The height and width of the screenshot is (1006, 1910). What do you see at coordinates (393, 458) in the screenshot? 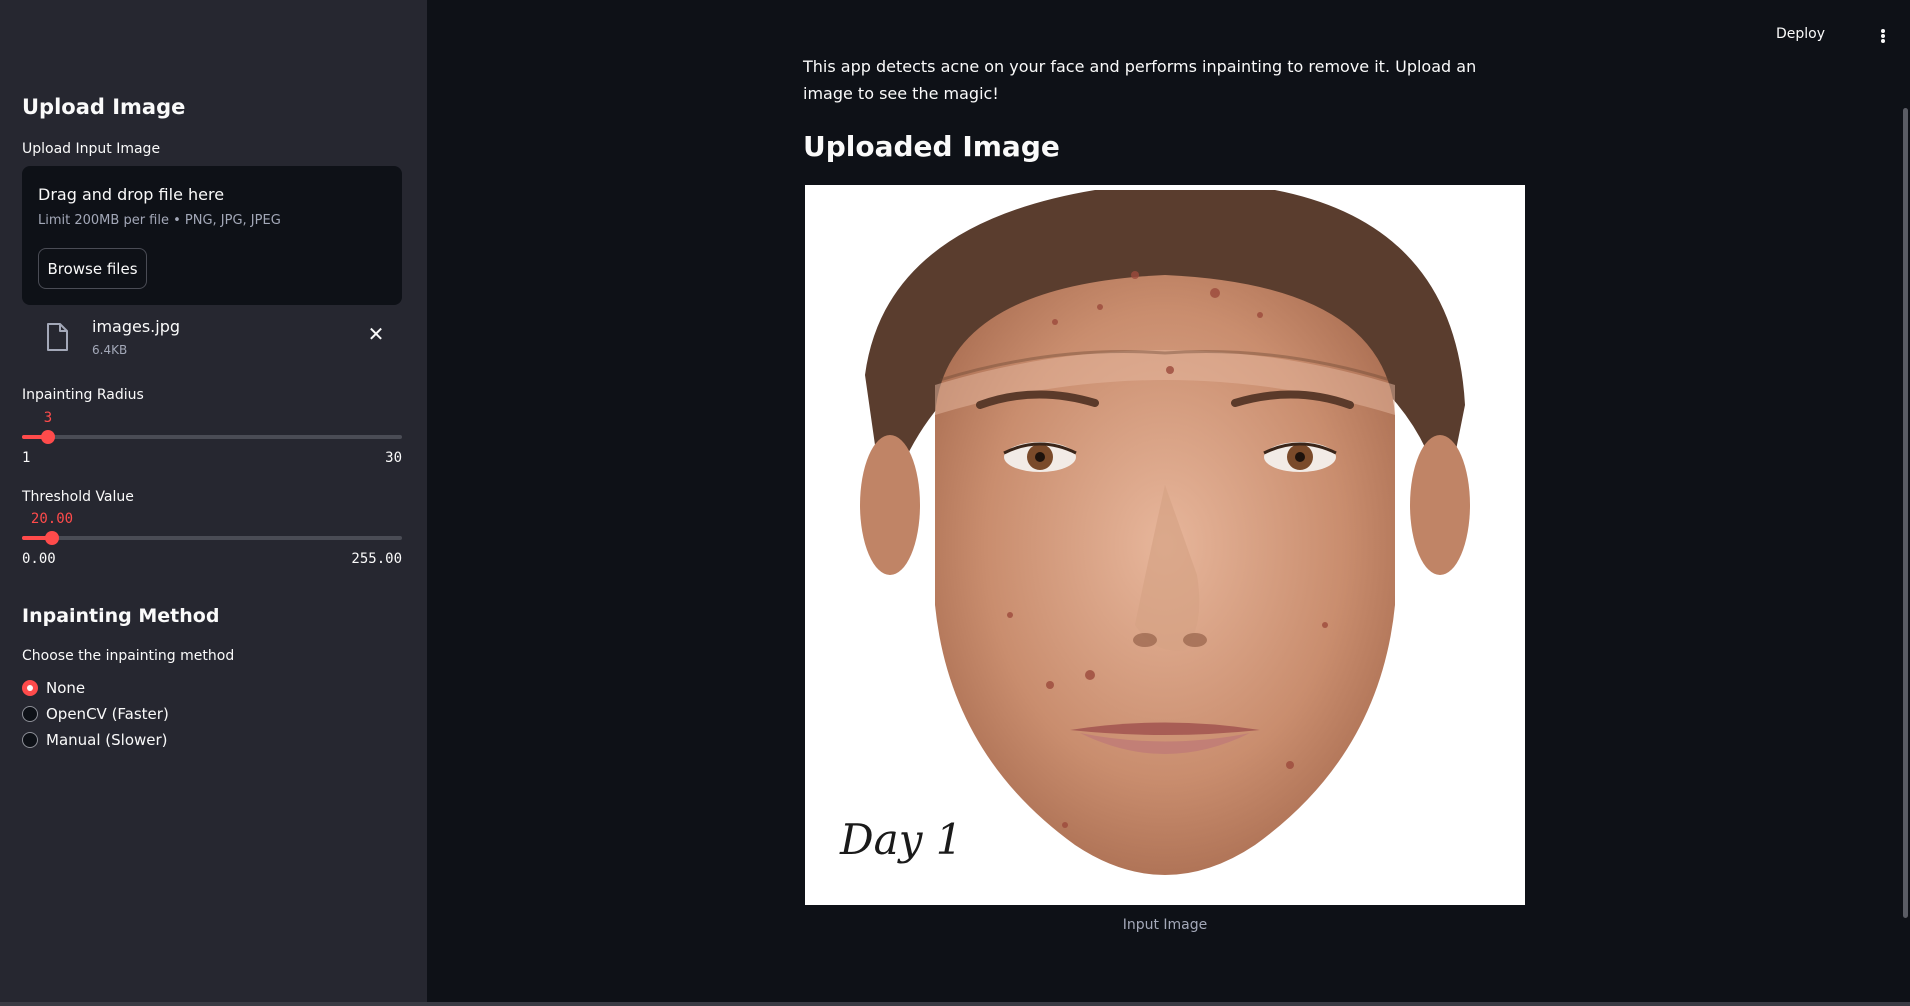
I see `slider-max: 30` at bounding box center [393, 458].